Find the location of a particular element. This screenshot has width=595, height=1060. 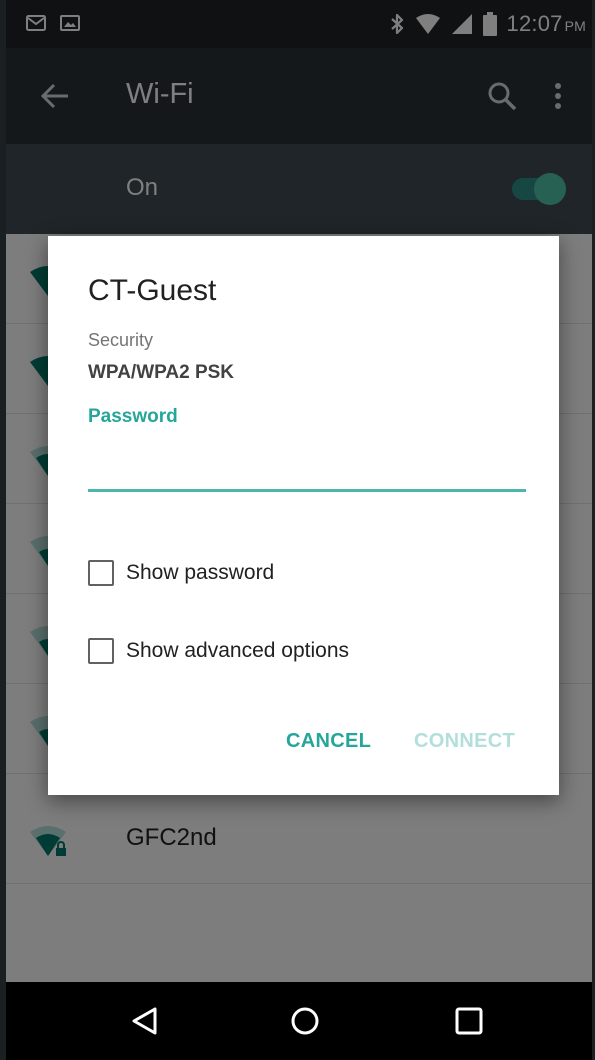

cancel-button: CANCEL is located at coordinates (328, 741).